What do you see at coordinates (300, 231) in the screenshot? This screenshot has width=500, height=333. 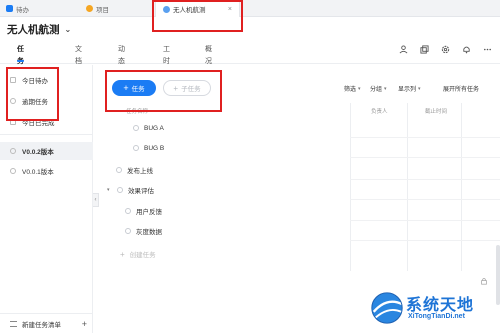 I see `table-row: 灰度数据` at bounding box center [300, 231].